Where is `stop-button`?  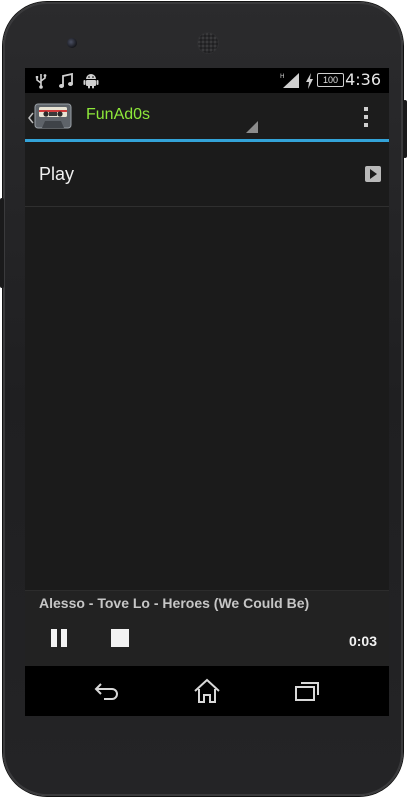 stop-button is located at coordinates (120, 638).